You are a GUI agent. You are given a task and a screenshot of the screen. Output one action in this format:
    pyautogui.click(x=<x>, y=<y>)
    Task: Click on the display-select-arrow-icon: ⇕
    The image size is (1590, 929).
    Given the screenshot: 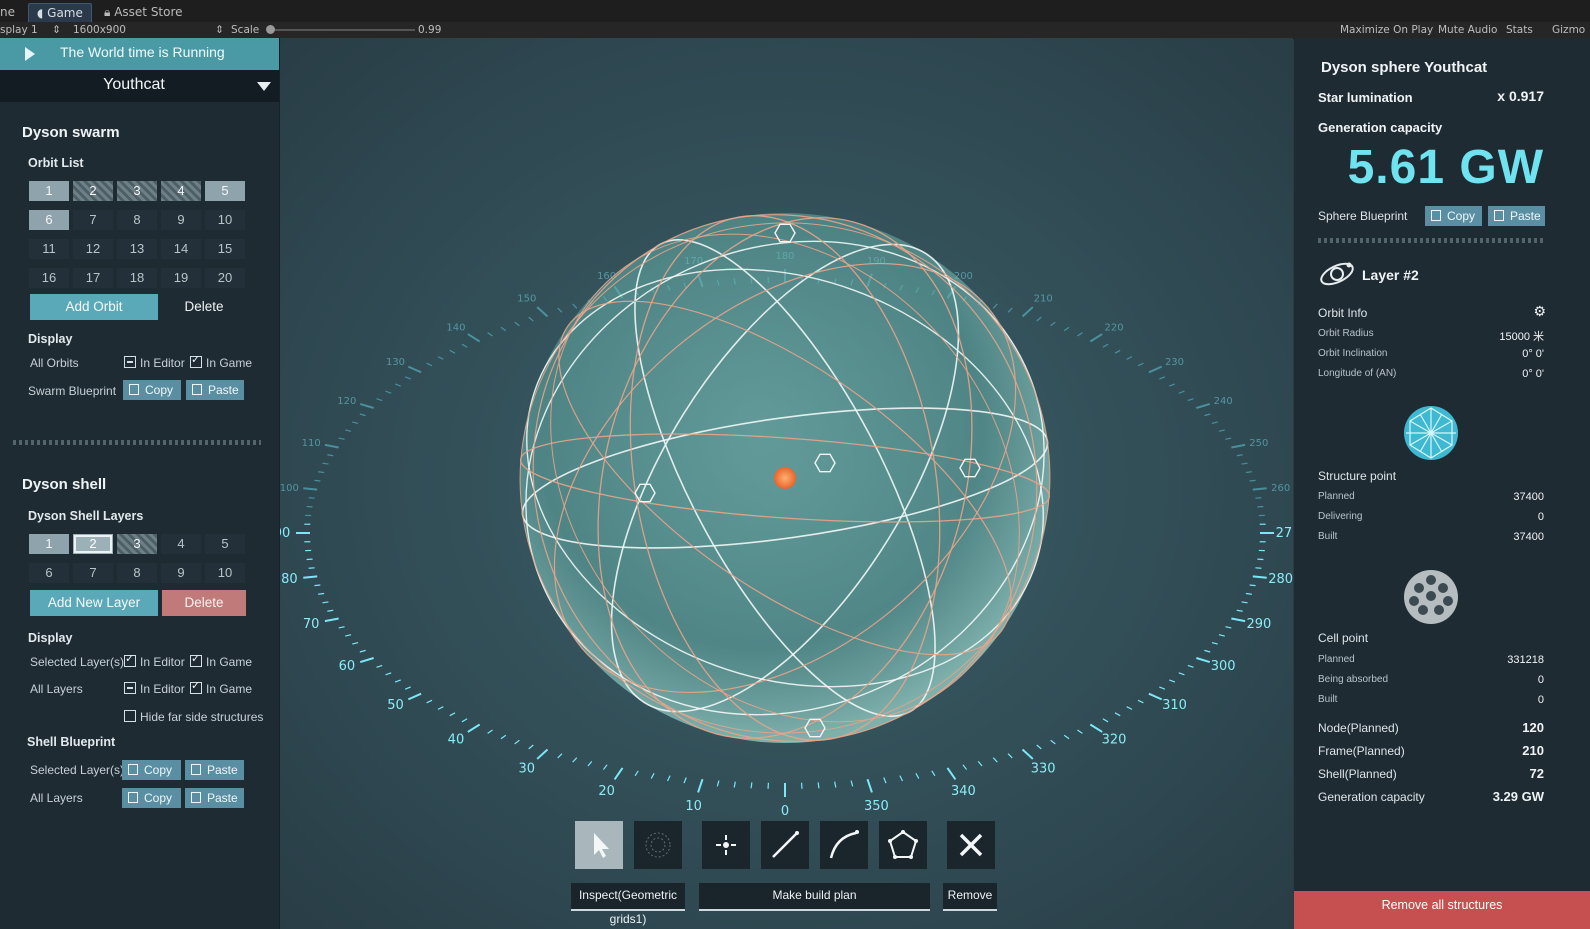 What is the action you would take?
    pyautogui.click(x=56, y=30)
    